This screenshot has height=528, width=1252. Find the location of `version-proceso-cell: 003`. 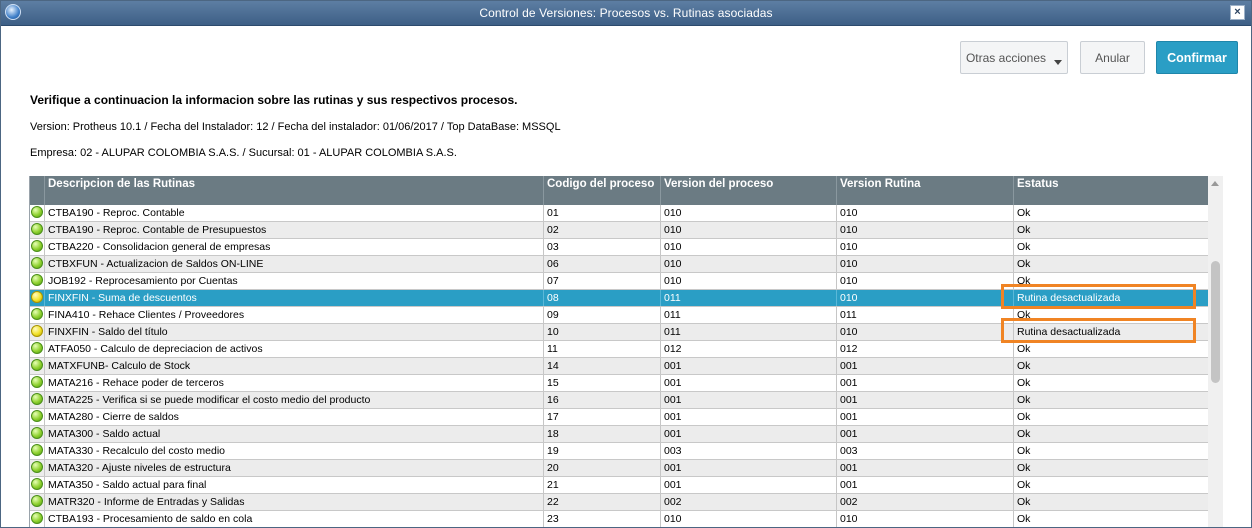

version-proceso-cell: 003 is located at coordinates (748, 451).